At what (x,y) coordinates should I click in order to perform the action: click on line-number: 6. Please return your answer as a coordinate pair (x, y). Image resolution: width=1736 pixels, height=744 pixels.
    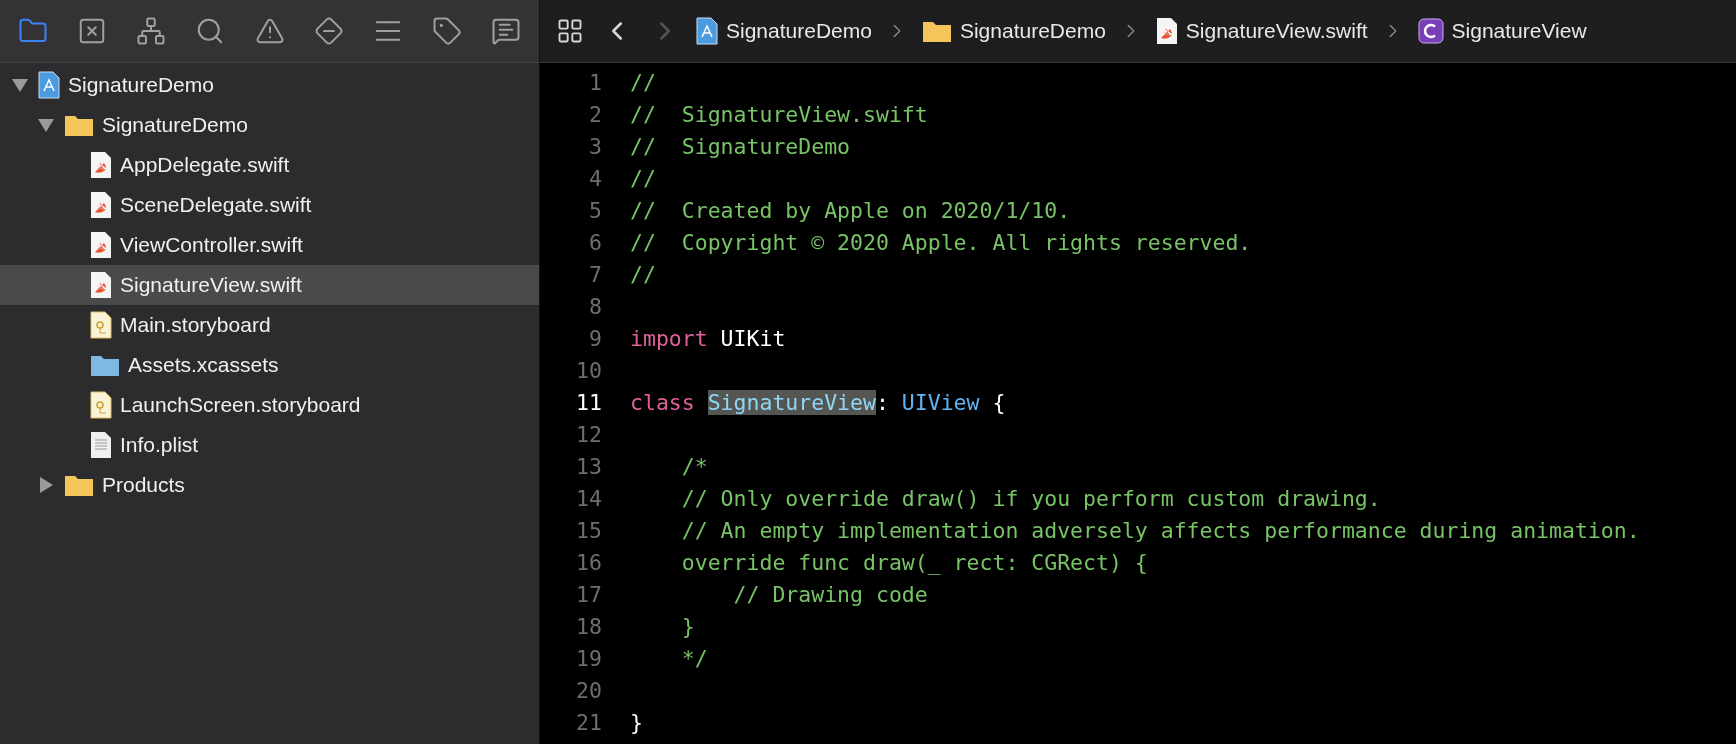
    Looking at the image, I should click on (595, 242).